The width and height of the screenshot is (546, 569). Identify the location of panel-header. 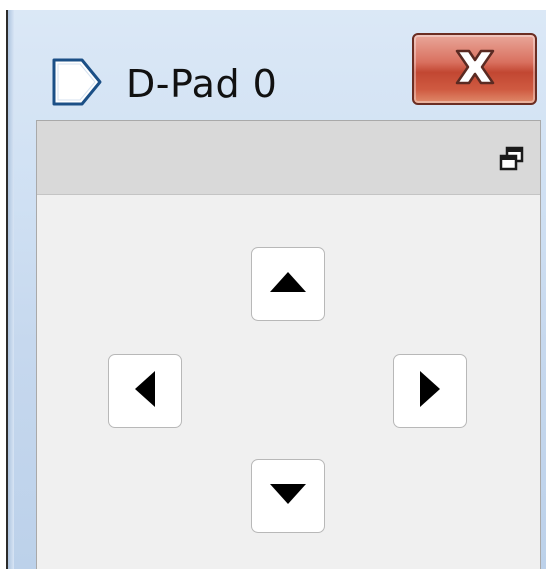
(288, 158).